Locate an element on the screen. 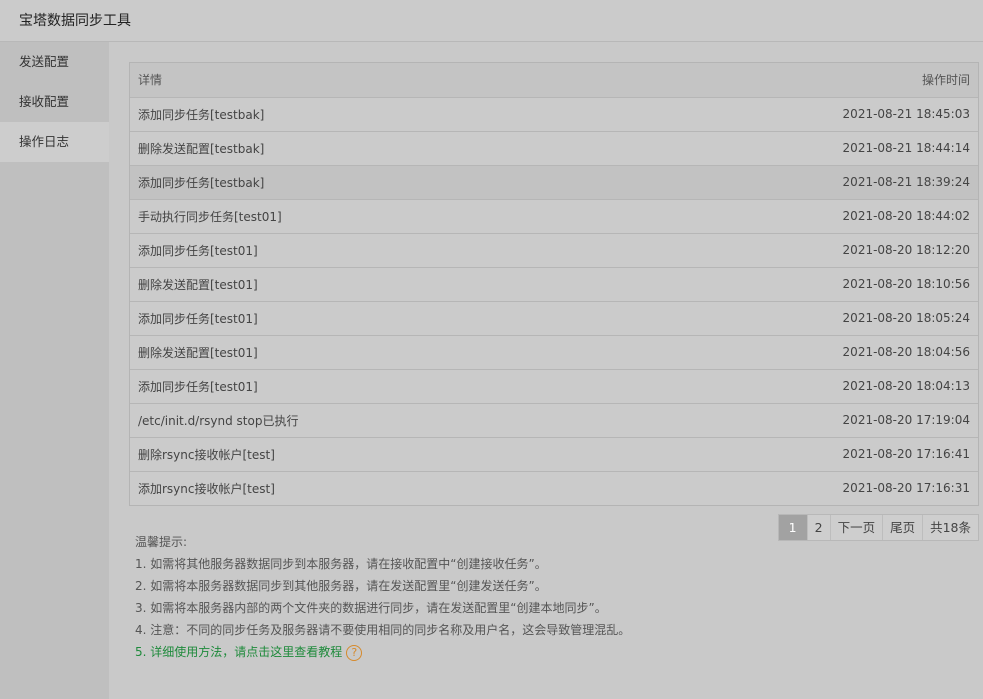 This screenshot has width=983, height=699. table-row: 添加同步任务[test01] 2021-08-20 18:04:13 is located at coordinates (554, 386).